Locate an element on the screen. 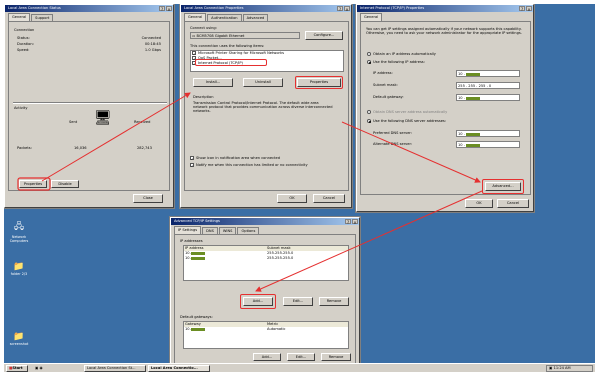 The width and height of the screenshot is (599, 376). quick-launch: ▣ ◉ is located at coordinates (44, 368).